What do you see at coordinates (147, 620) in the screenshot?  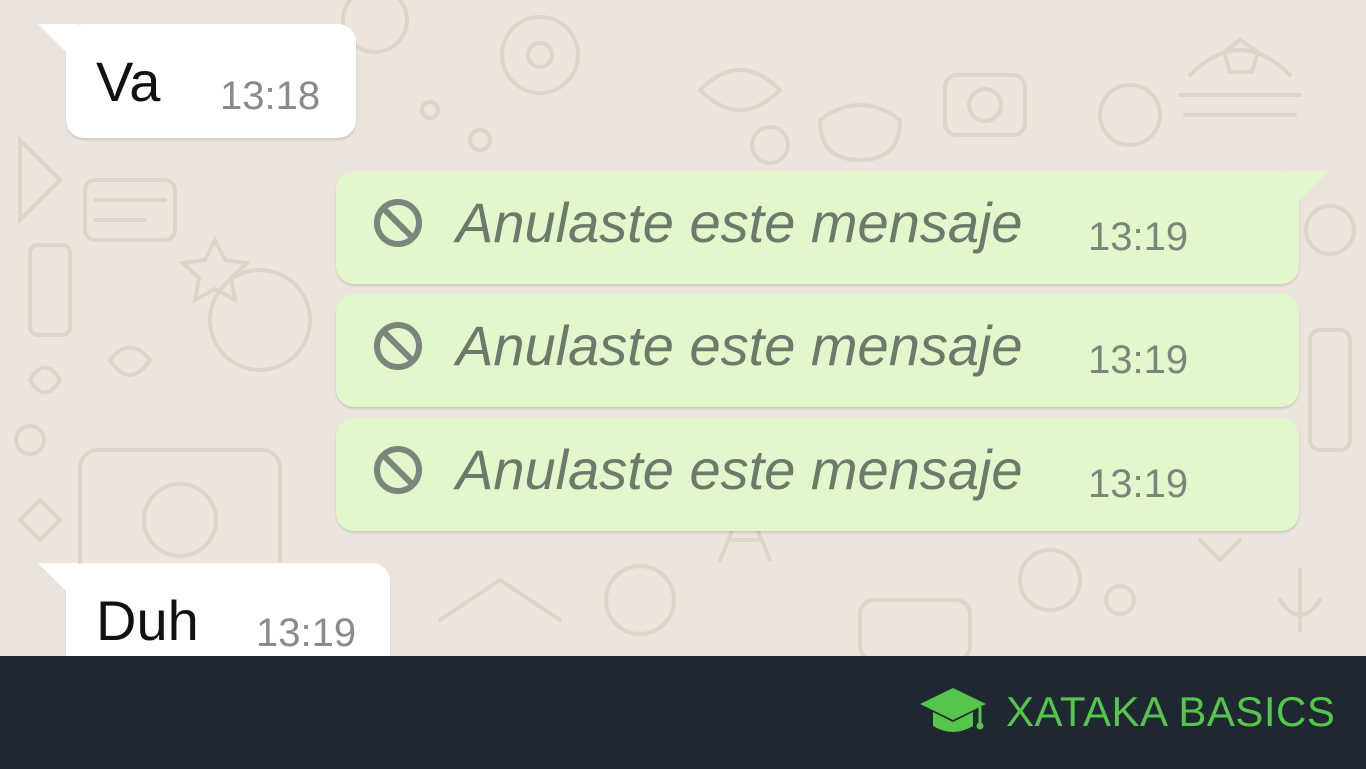 I see `message-text: Duh` at bounding box center [147, 620].